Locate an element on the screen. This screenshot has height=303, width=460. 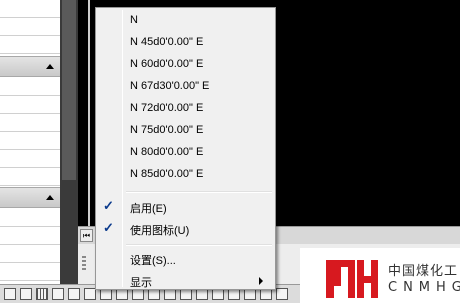
menu-item-angle-85: N 85d0'0.00" E is located at coordinates (185, 175).